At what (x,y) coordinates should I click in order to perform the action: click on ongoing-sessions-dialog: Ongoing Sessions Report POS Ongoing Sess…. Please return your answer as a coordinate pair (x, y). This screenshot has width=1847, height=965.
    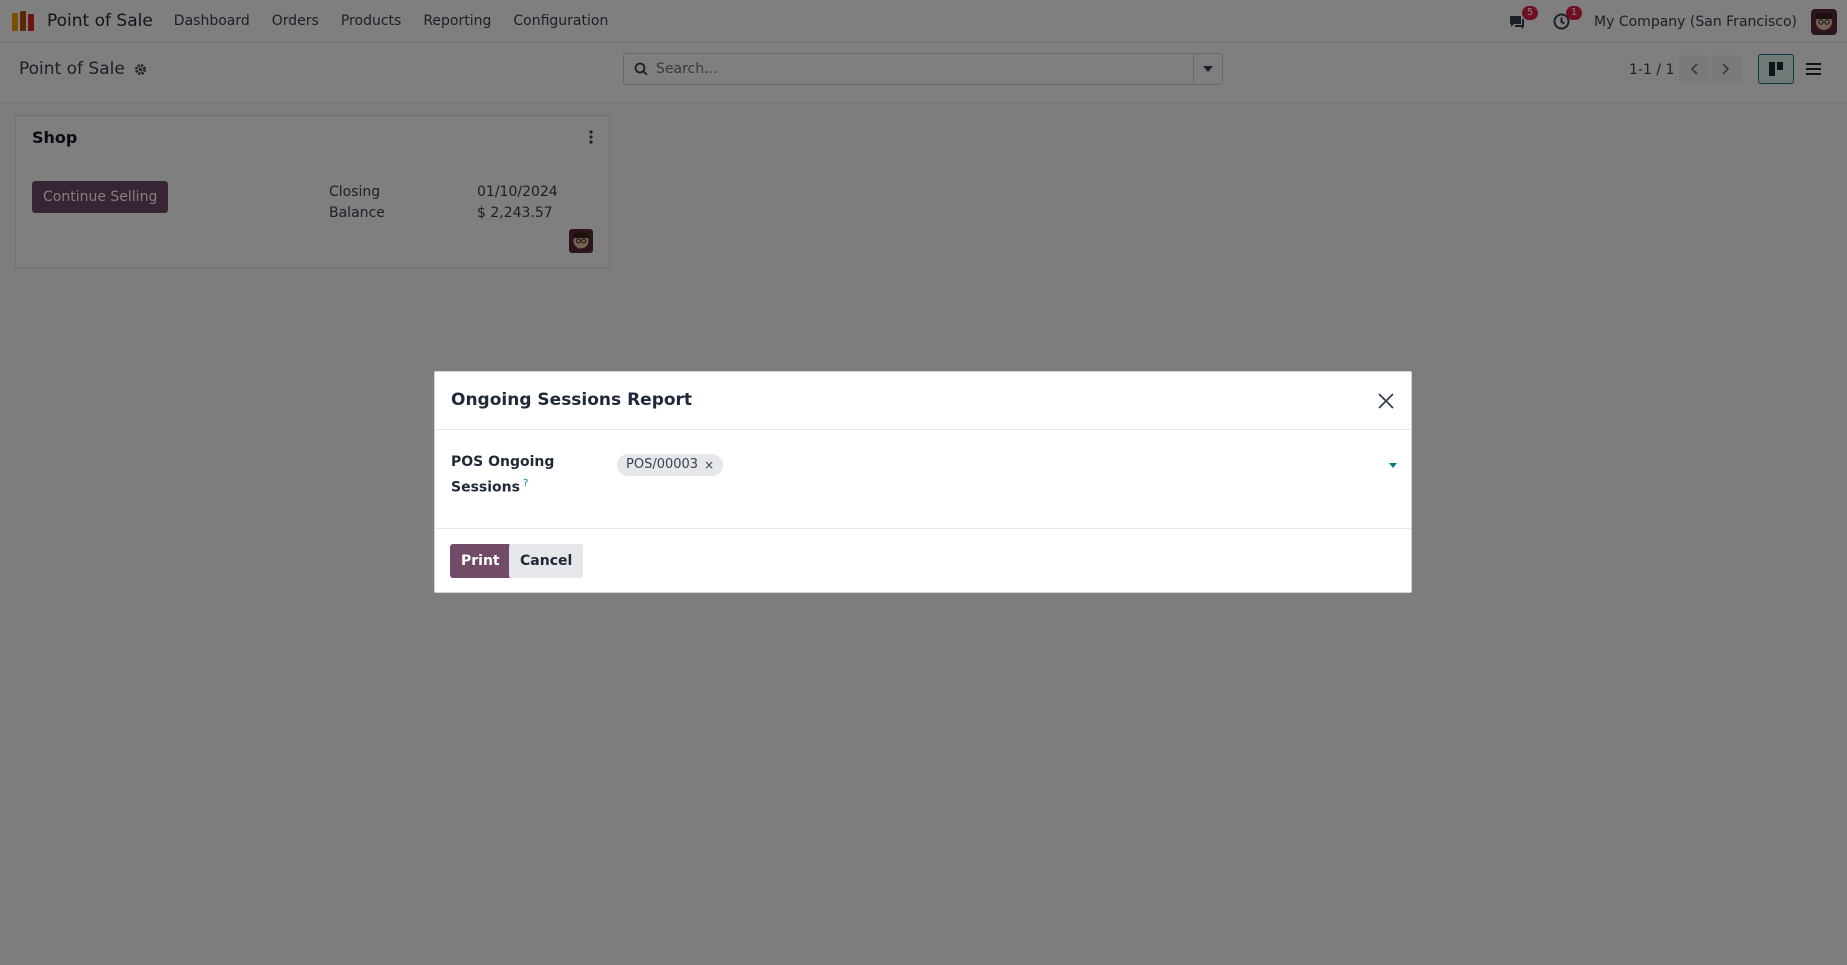
    Looking at the image, I should click on (923, 482).